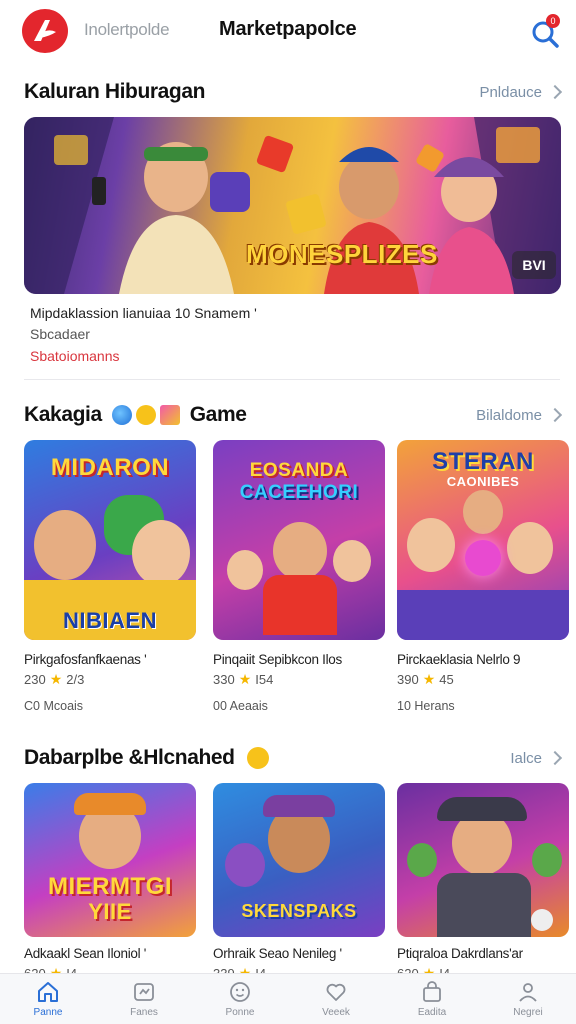 The image size is (576, 1024). Describe the element at coordinates (277, 953) in the screenshot. I see `game-name: Orhraik Seao Nenileg '` at that location.